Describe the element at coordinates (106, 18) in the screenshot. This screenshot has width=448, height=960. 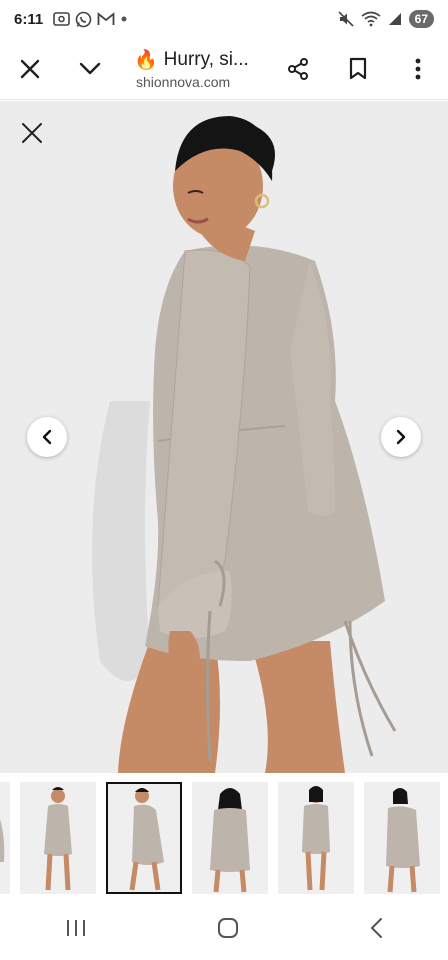
I see `gmail-icon` at that location.